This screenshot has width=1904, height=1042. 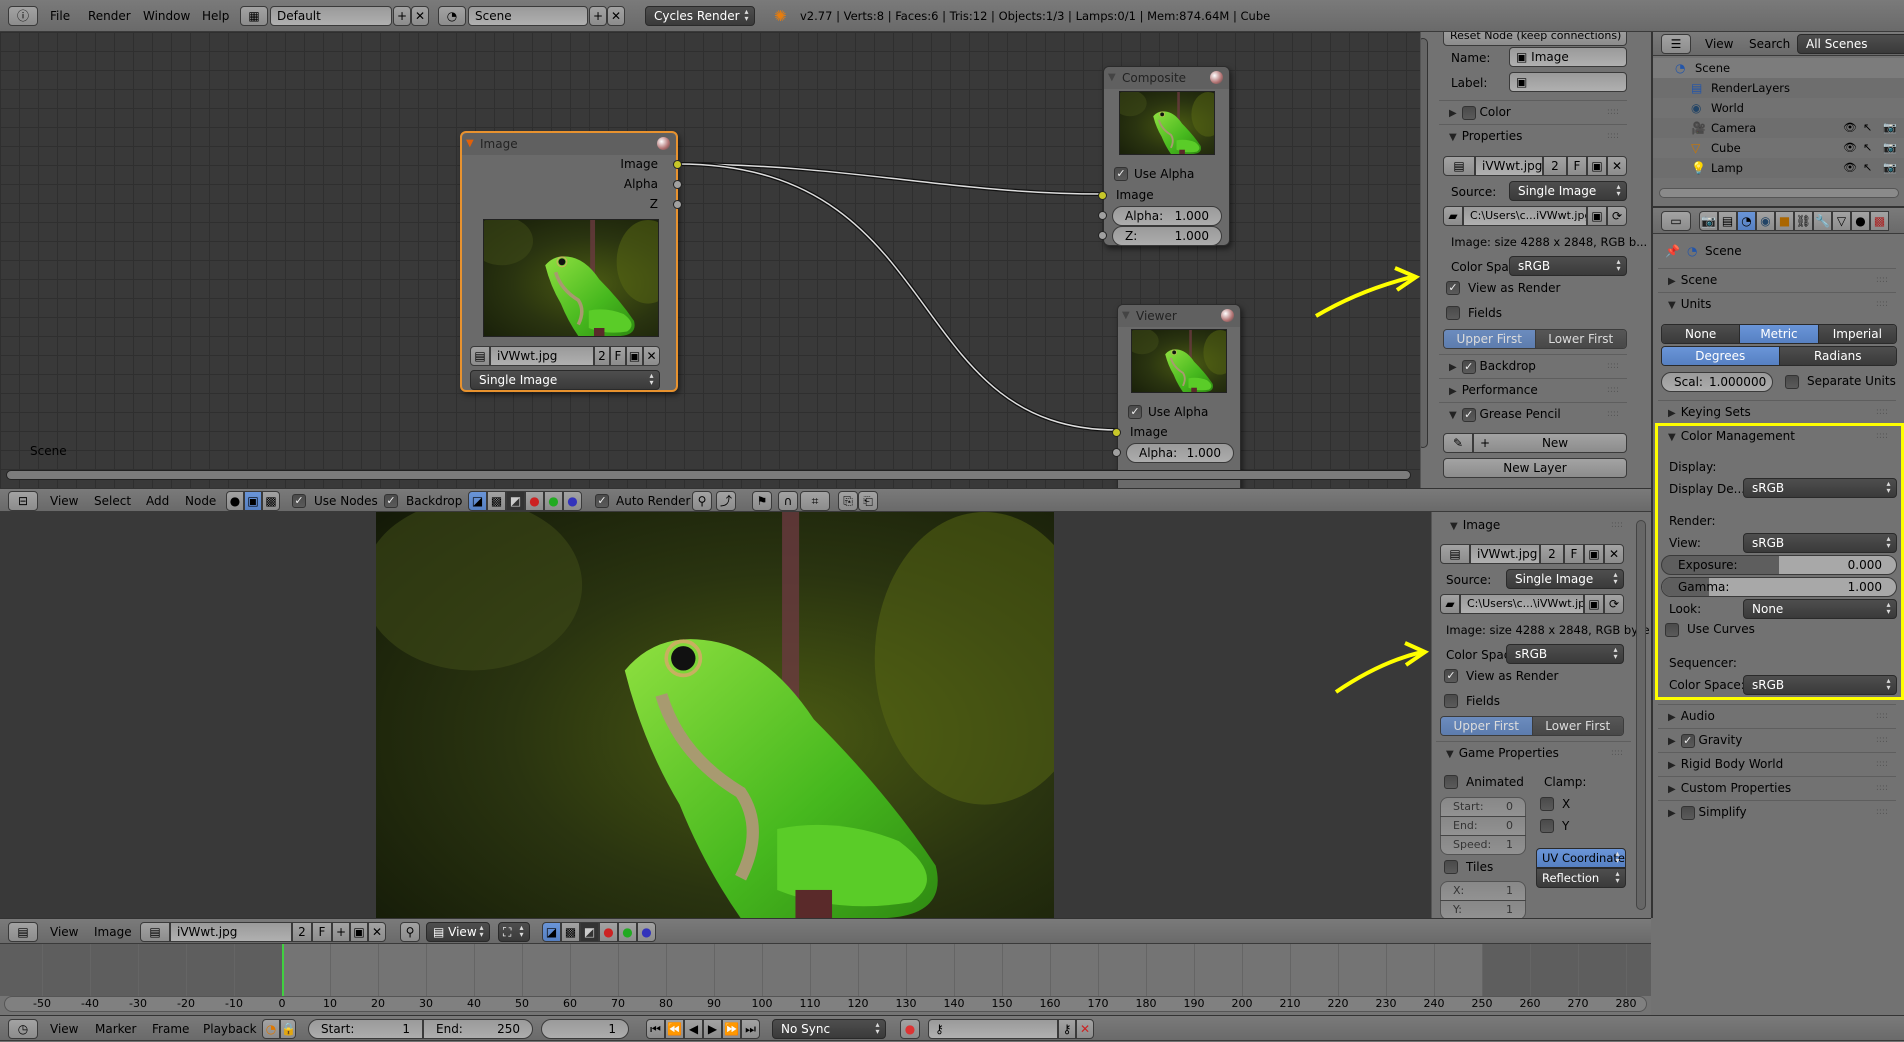 What do you see at coordinates (1803, 221) in the screenshot?
I see `tab-constraints: ⛓` at bounding box center [1803, 221].